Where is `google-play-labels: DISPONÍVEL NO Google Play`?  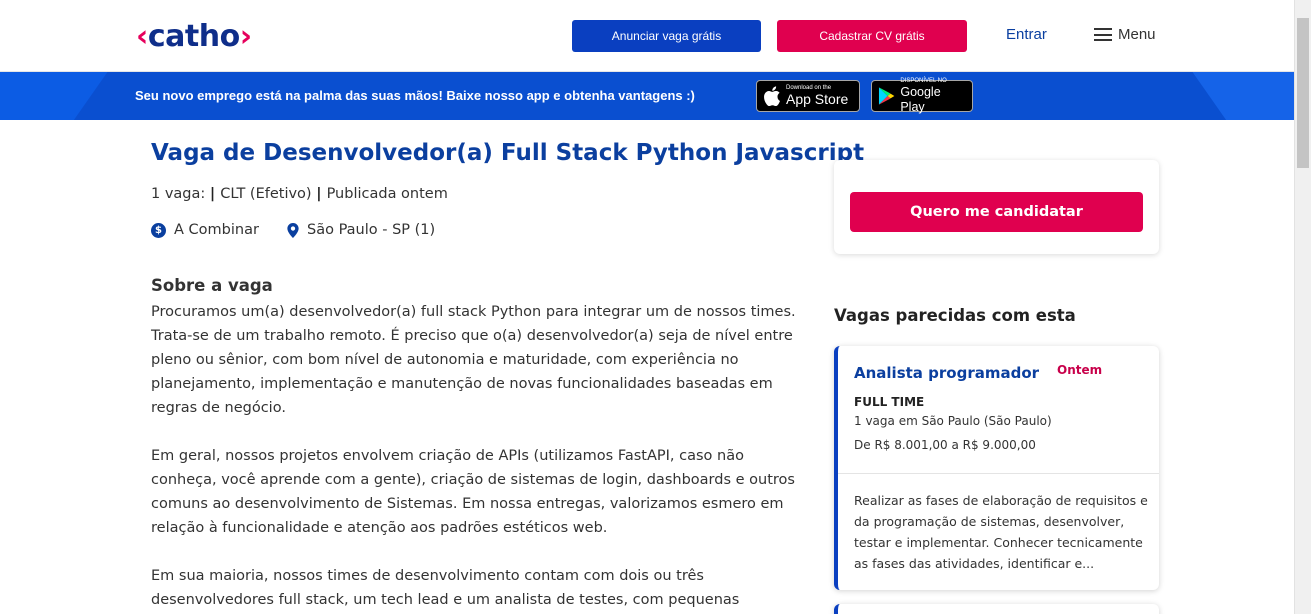
google-play-labels: DISPONÍVEL NO Google Play is located at coordinates (933, 96).